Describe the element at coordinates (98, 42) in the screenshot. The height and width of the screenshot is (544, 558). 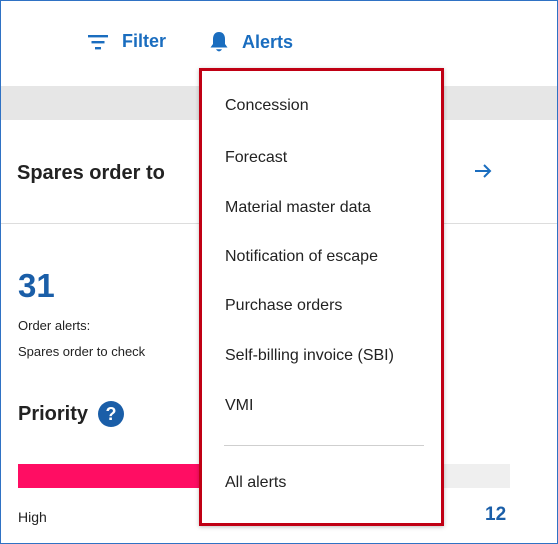
I see `filter-lines-icon` at that location.